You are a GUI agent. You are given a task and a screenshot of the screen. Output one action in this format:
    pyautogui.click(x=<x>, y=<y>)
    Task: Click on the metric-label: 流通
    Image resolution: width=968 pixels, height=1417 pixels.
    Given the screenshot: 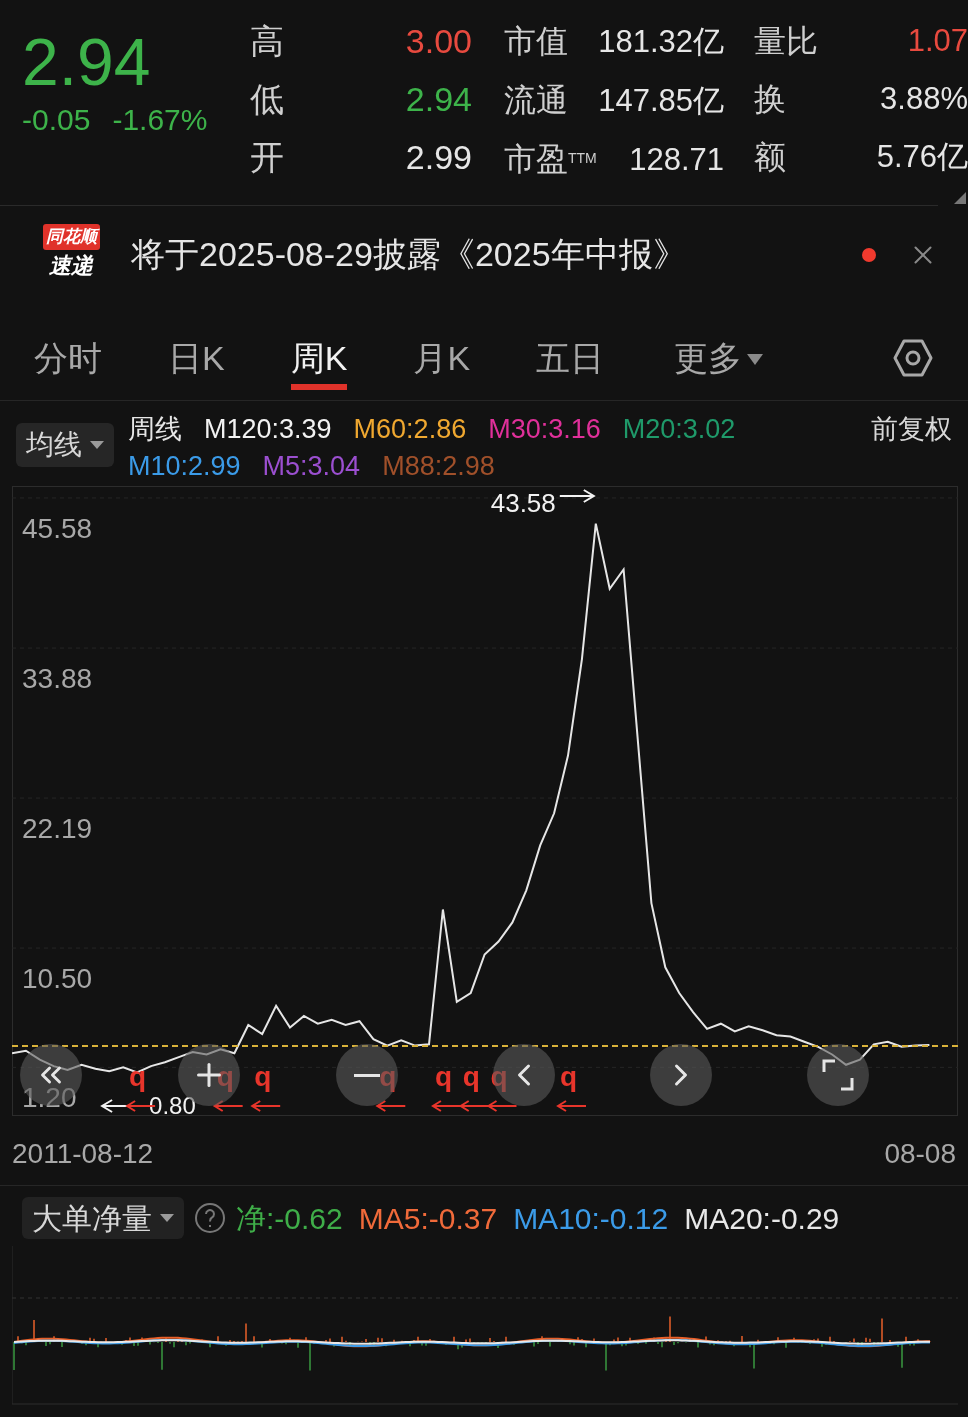 What is the action you would take?
    pyautogui.click(x=536, y=100)
    